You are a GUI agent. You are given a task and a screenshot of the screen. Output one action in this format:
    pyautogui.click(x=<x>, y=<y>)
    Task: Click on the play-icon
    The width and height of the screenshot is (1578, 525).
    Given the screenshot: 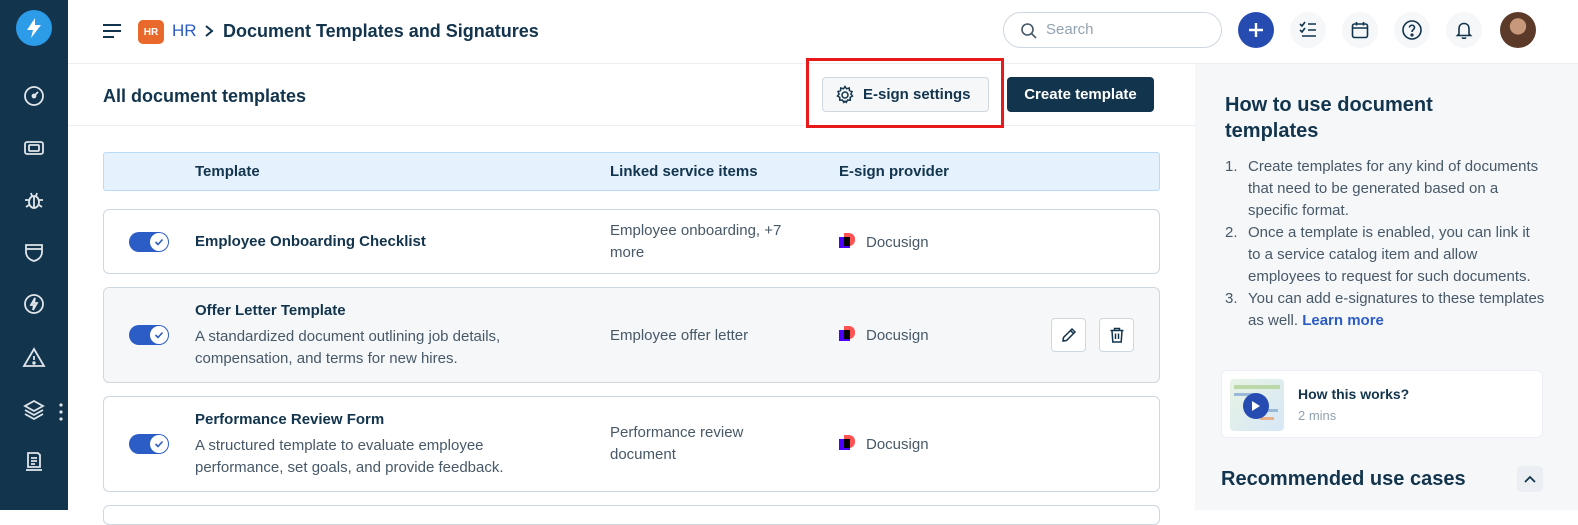 What is the action you would take?
    pyautogui.click(x=1256, y=406)
    